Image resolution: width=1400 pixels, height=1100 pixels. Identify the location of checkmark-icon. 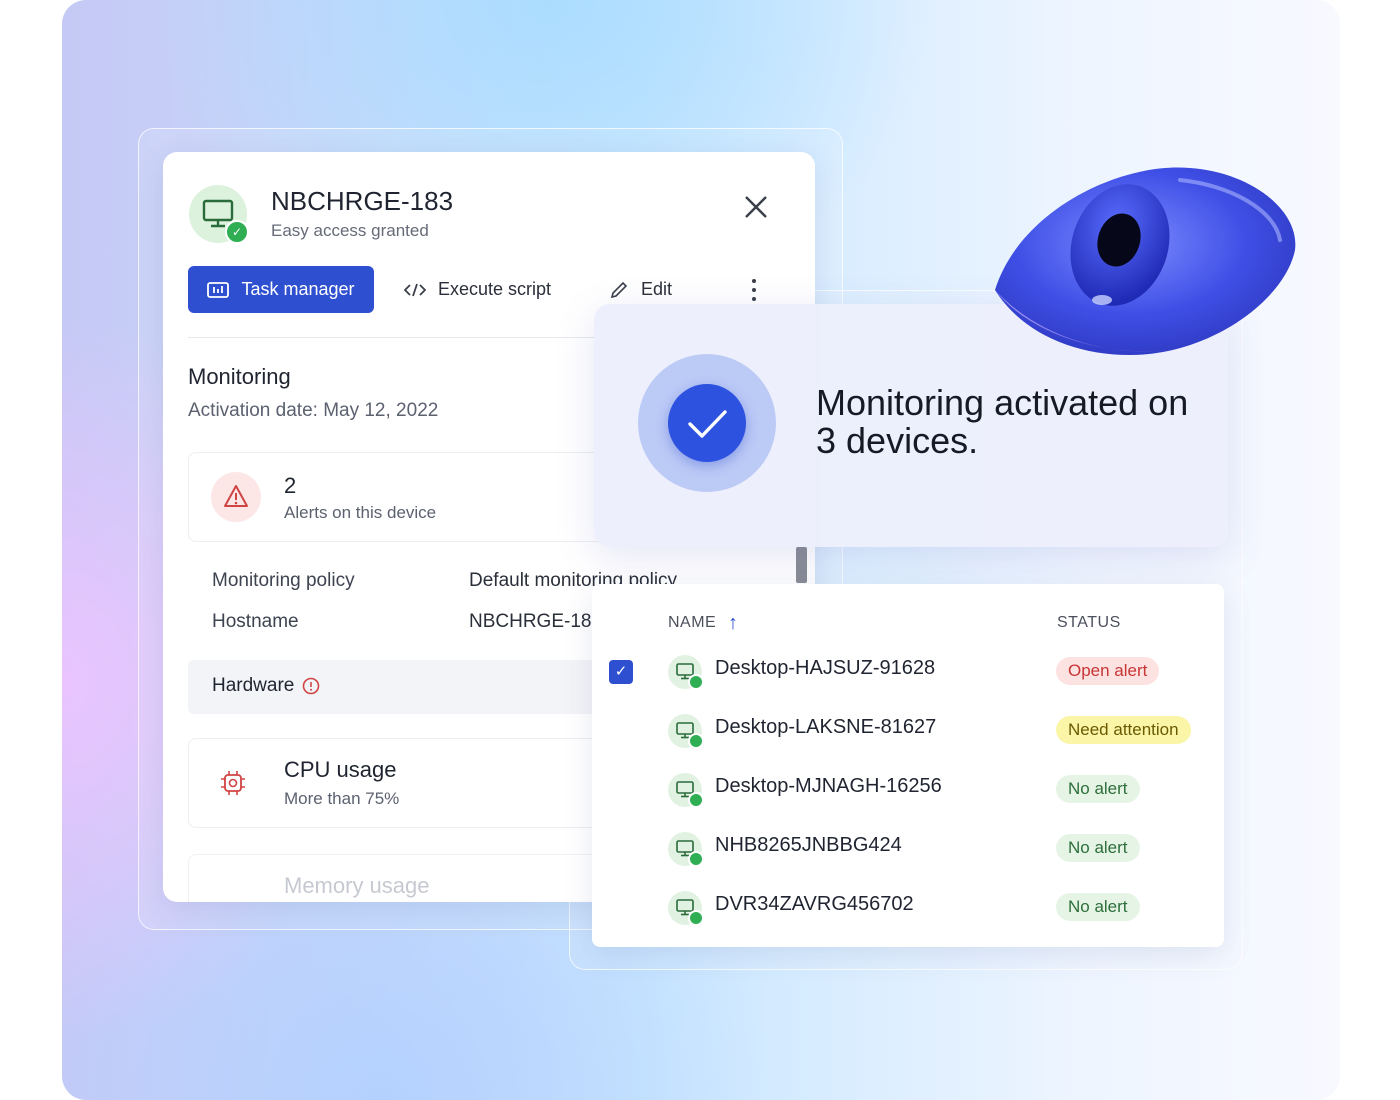
(707, 423).